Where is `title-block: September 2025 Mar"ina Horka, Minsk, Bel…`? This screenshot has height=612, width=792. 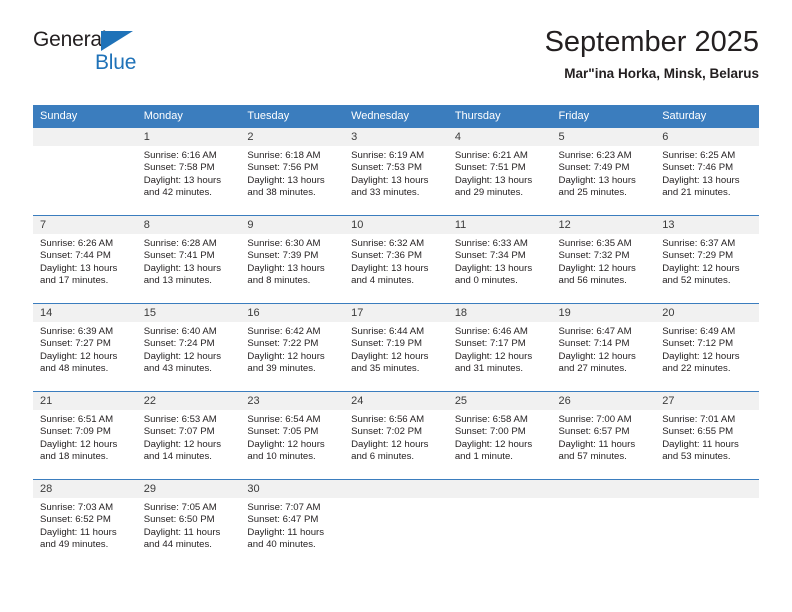
title-block: September 2025 Mar"ina Horka, Minsk, Bel… is located at coordinates (652, 54).